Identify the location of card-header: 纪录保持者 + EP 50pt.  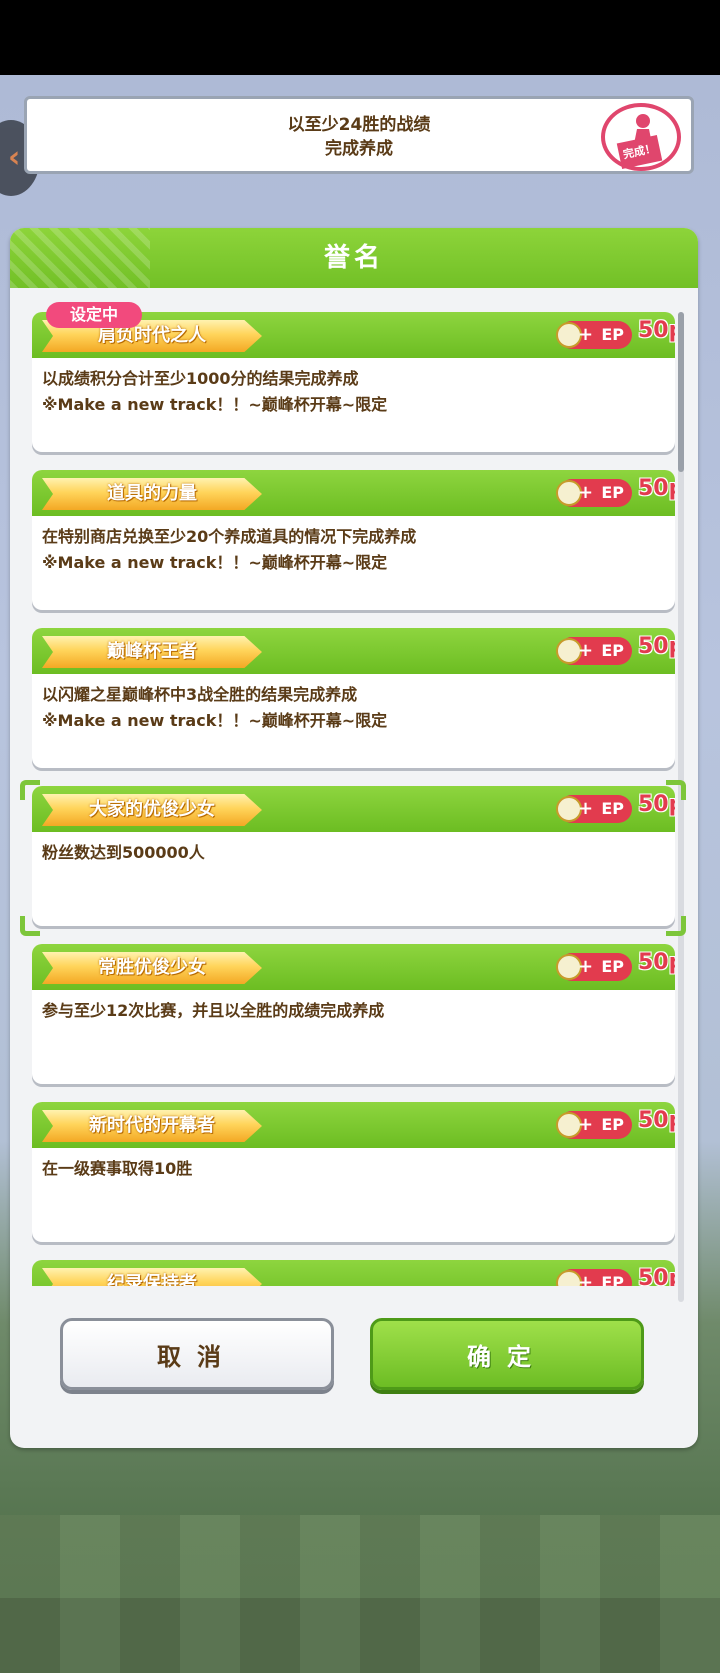
(353, 1273).